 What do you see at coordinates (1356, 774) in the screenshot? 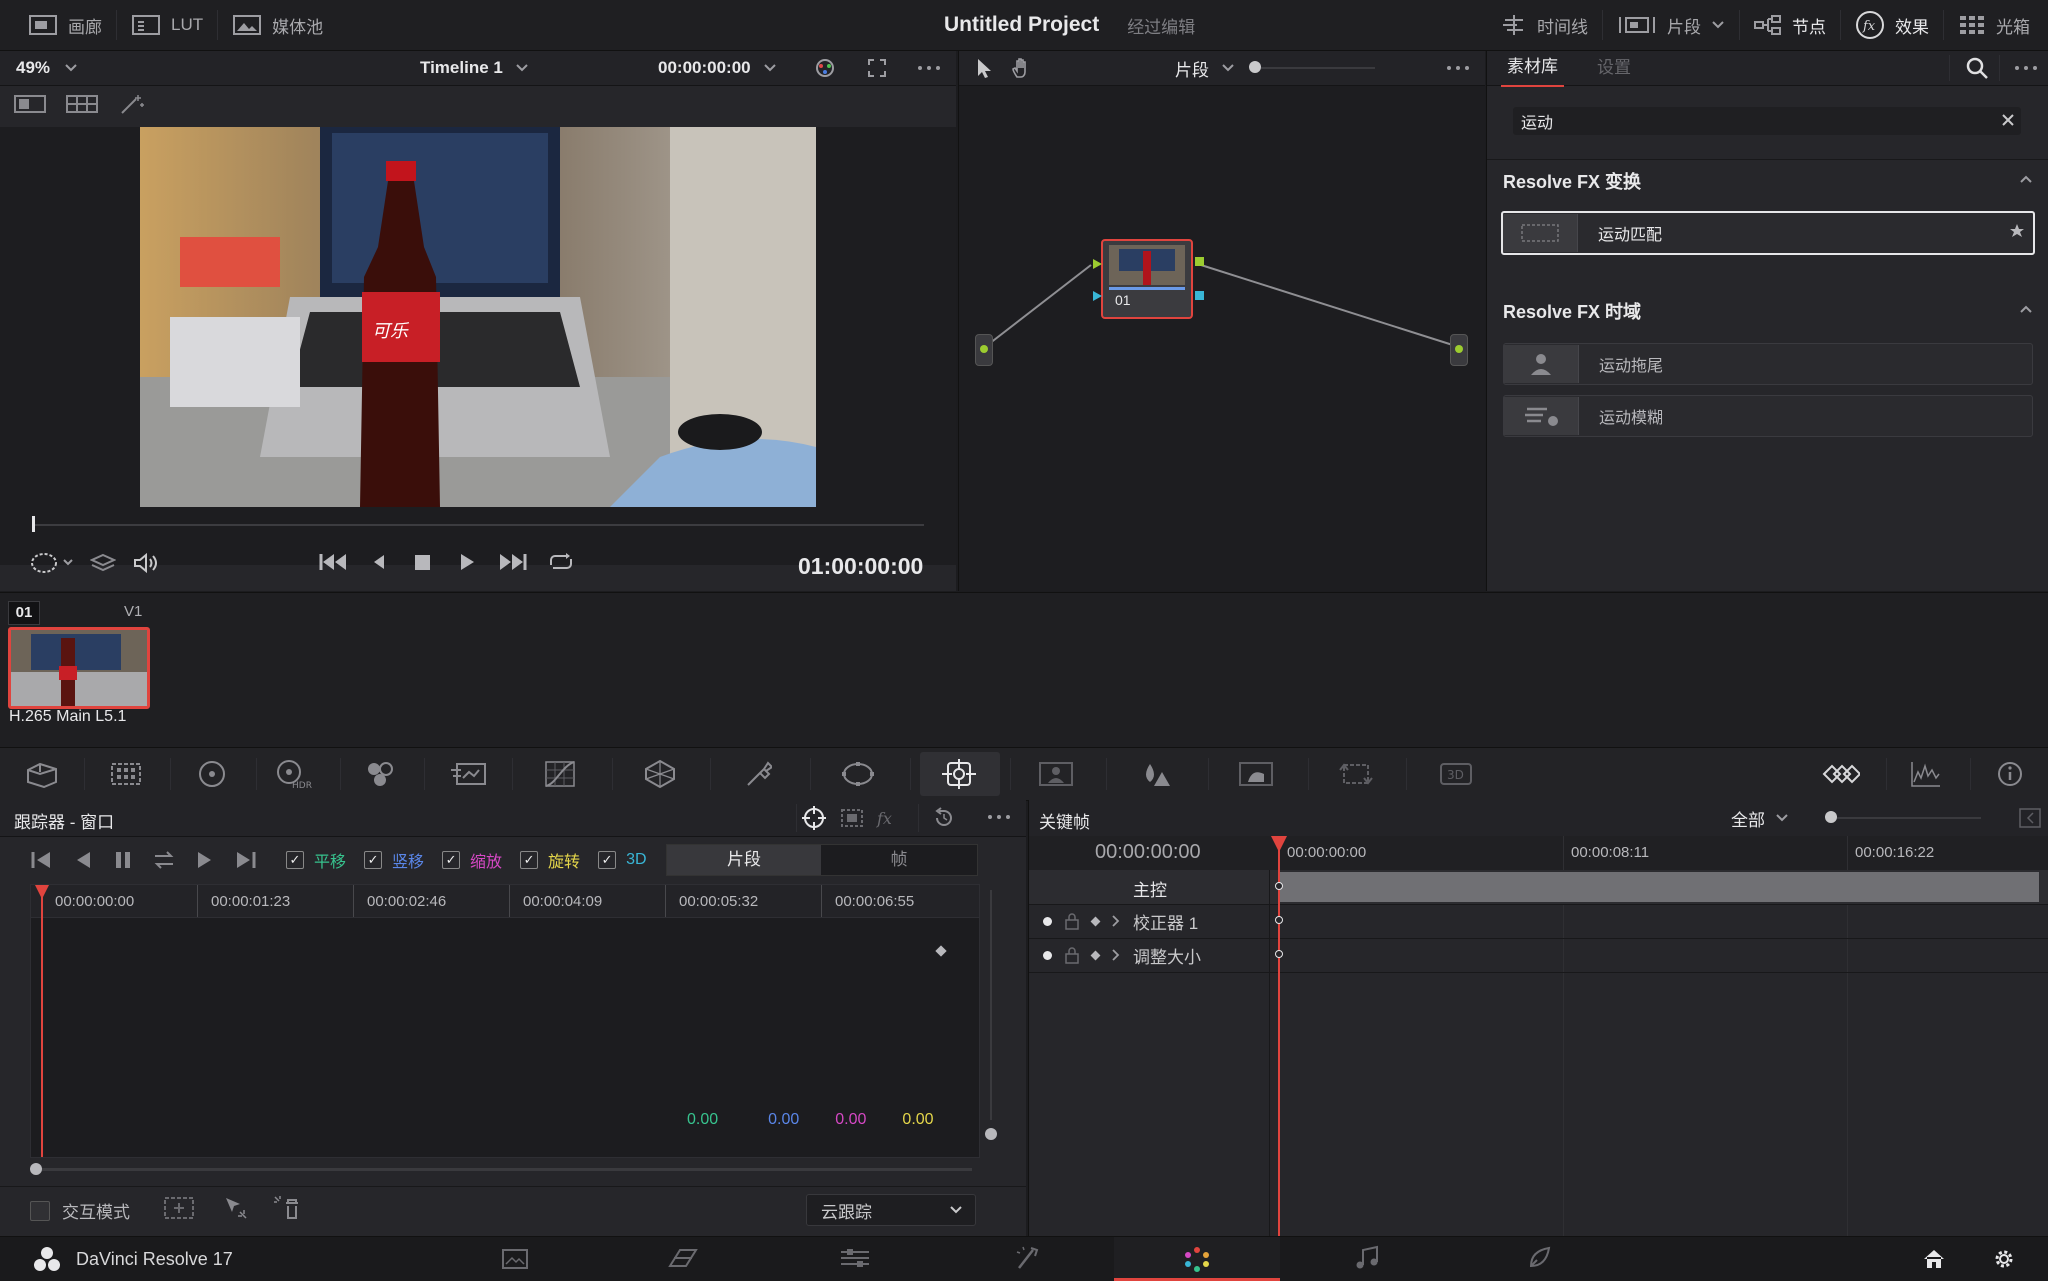
I see `sizing-icon` at bounding box center [1356, 774].